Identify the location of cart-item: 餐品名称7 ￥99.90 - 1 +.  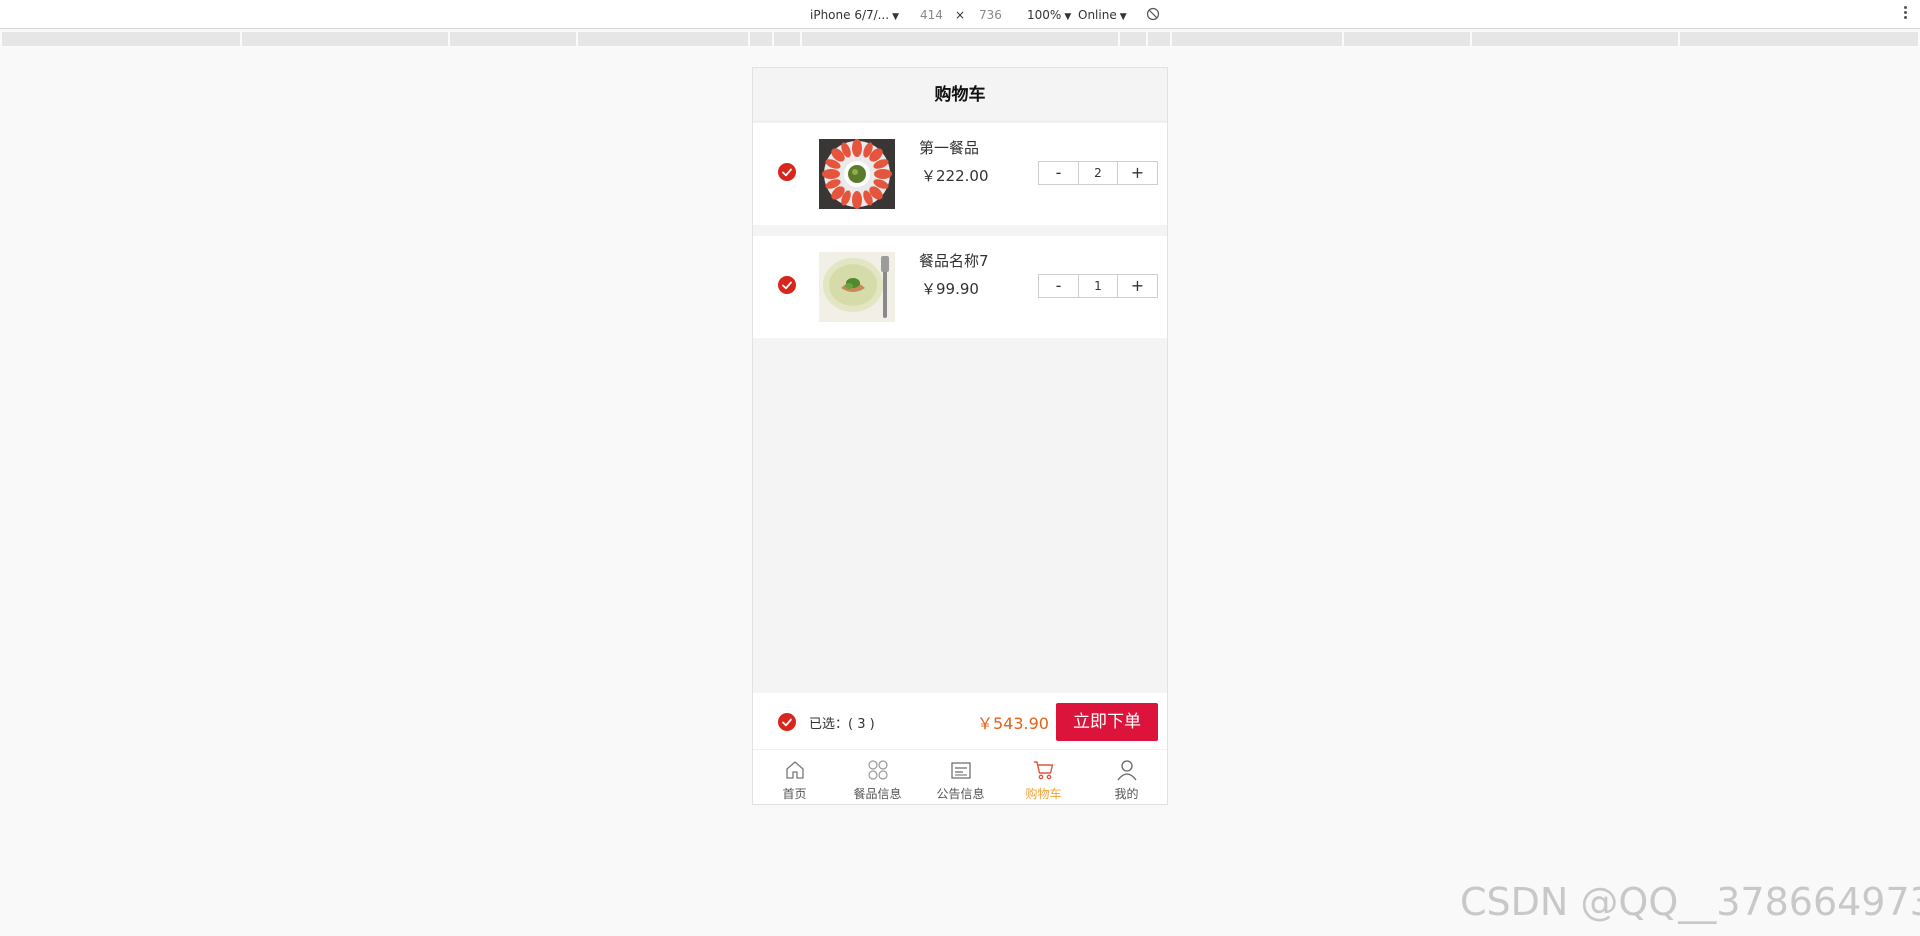
(960, 287).